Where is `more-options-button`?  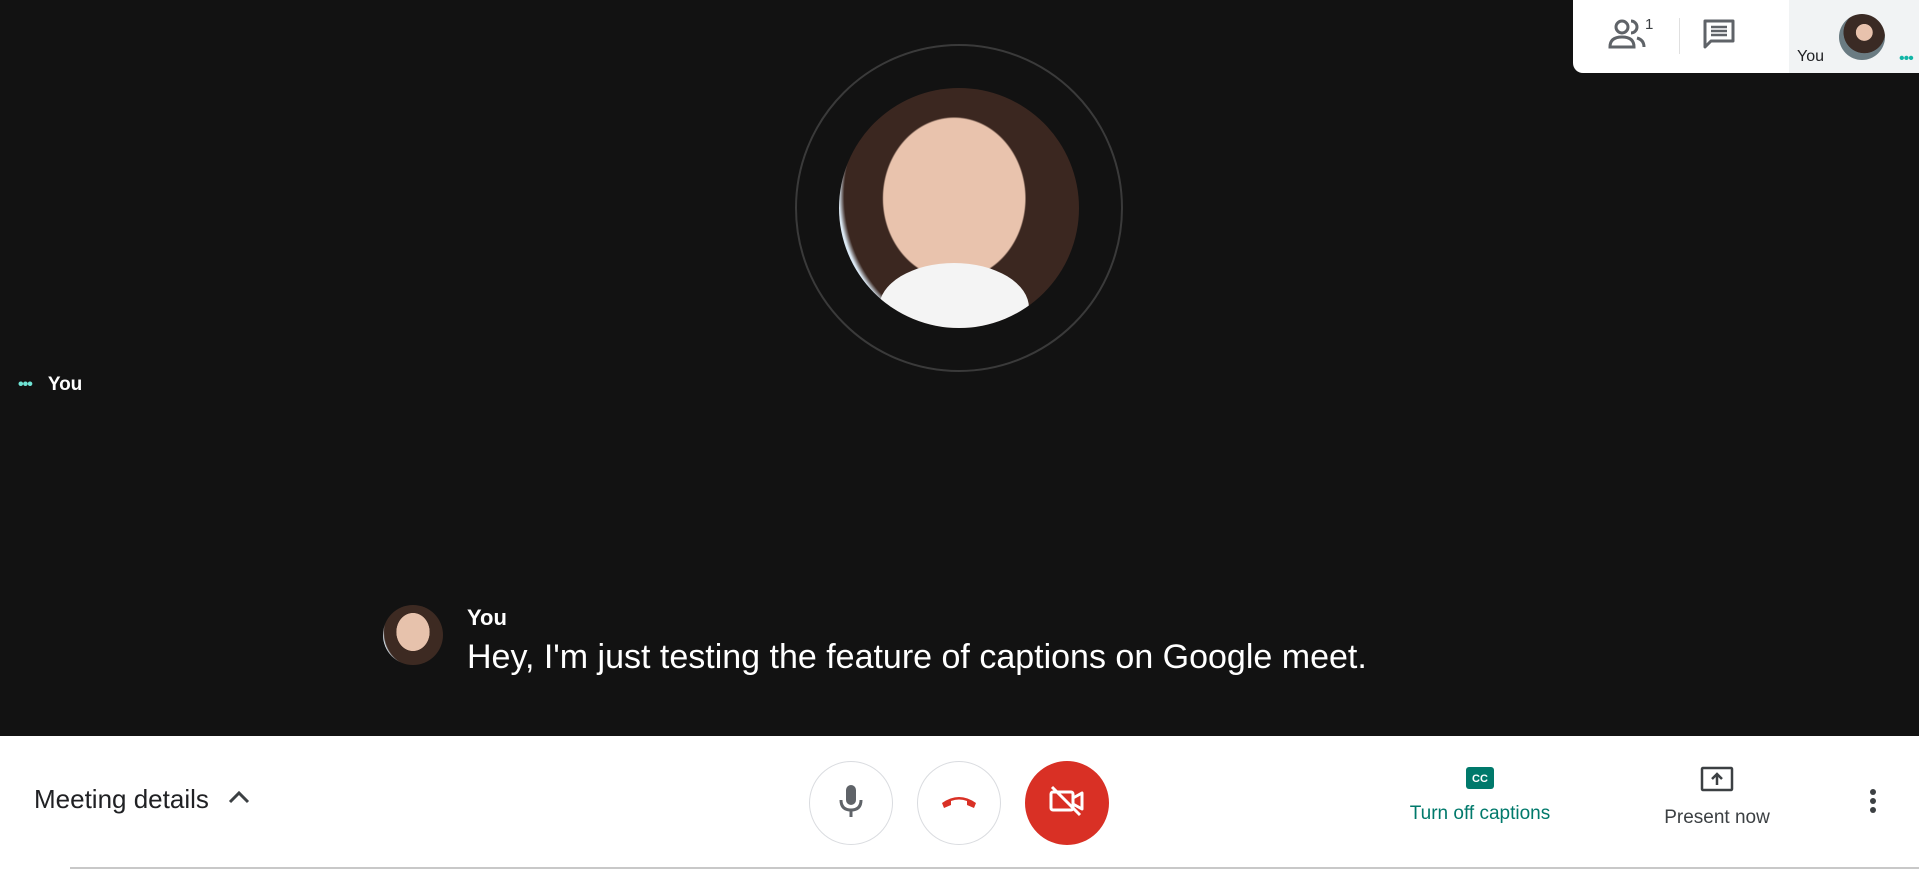
more-options-button is located at coordinates (1873, 803).